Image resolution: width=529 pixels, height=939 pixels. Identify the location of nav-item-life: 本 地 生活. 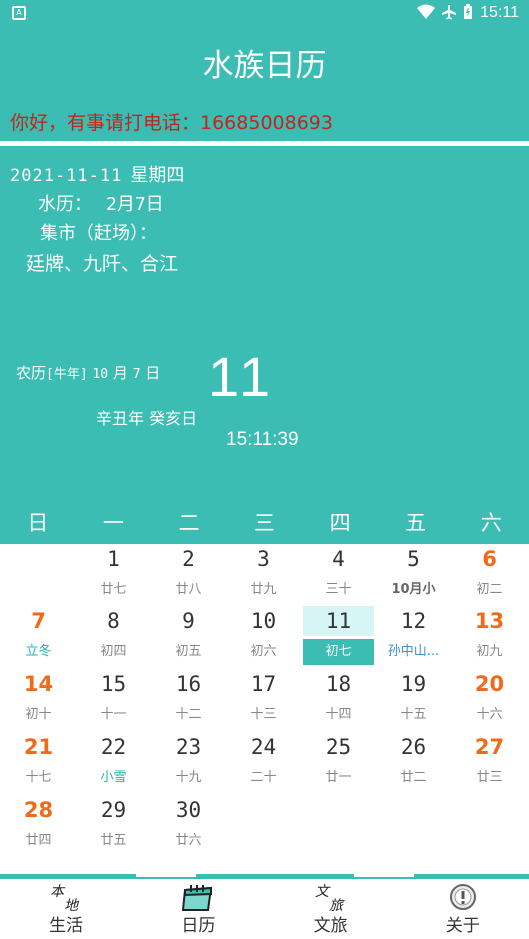
(66, 909).